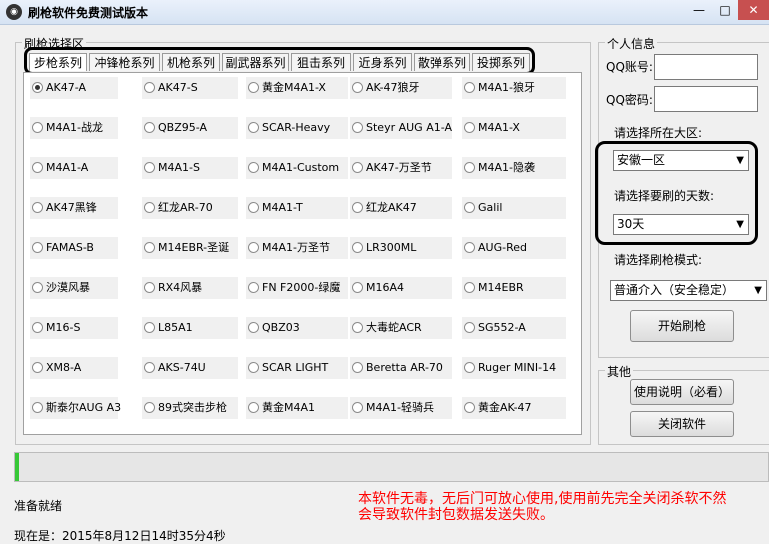 The image size is (769, 544). What do you see at coordinates (514, 88) in the screenshot?
I see `weapon-radio-option: M4A1-狼牙` at bounding box center [514, 88].